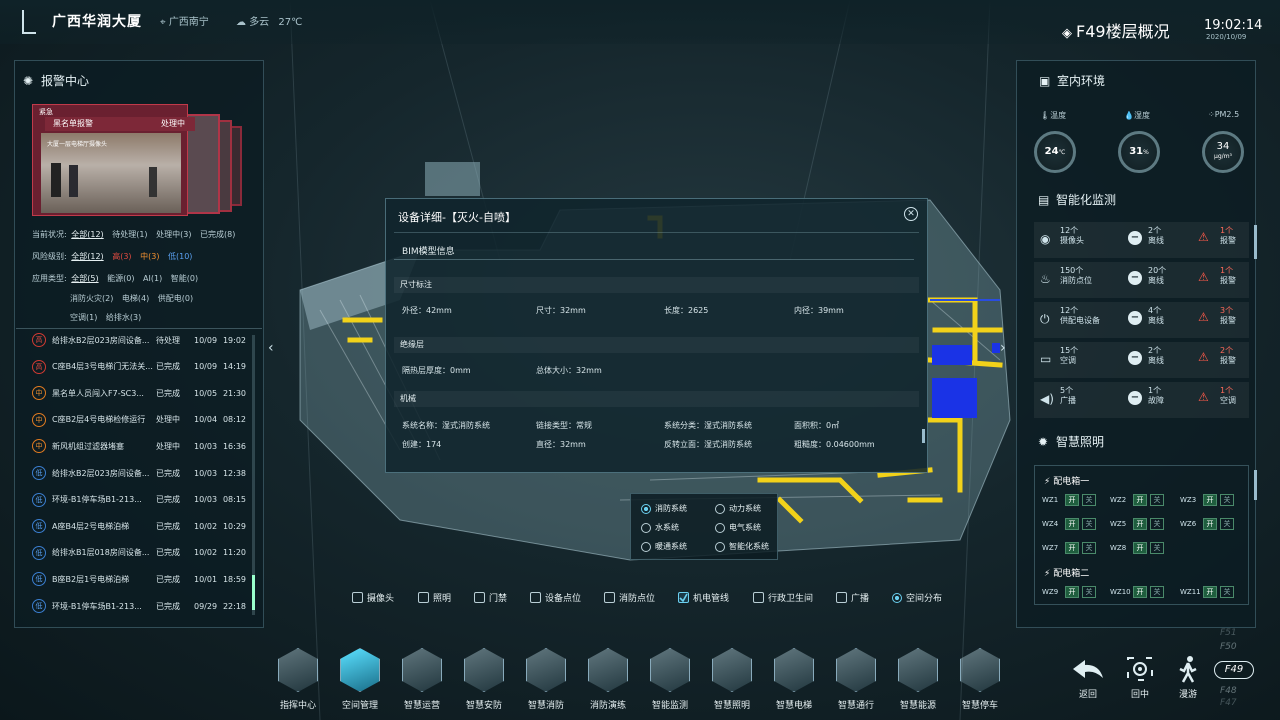  Describe the element at coordinates (1088, 677) in the screenshot. I see `back-button: 返回` at that location.